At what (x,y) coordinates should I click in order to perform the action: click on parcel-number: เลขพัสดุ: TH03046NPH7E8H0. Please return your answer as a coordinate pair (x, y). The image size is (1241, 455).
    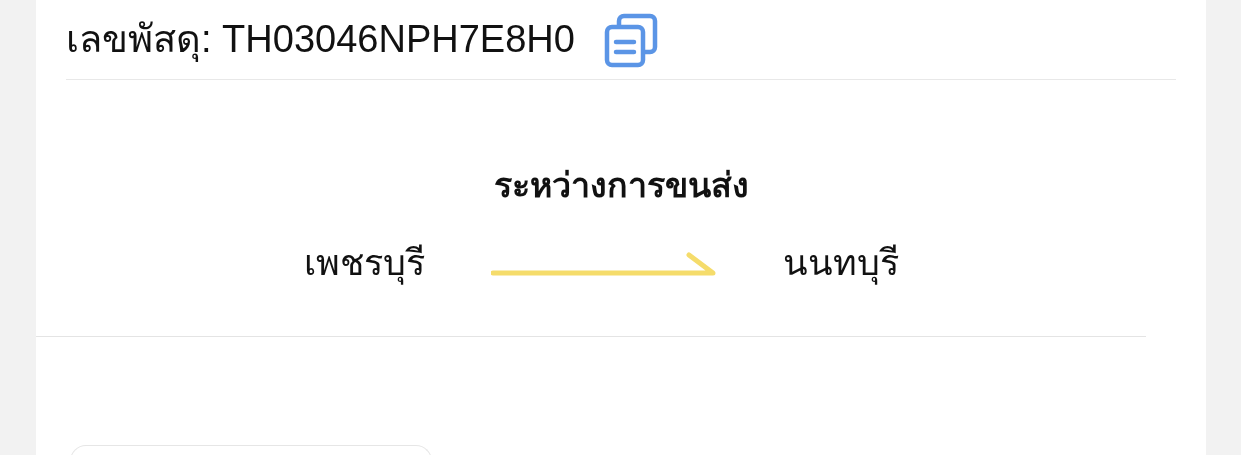
    Looking at the image, I should click on (320, 40).